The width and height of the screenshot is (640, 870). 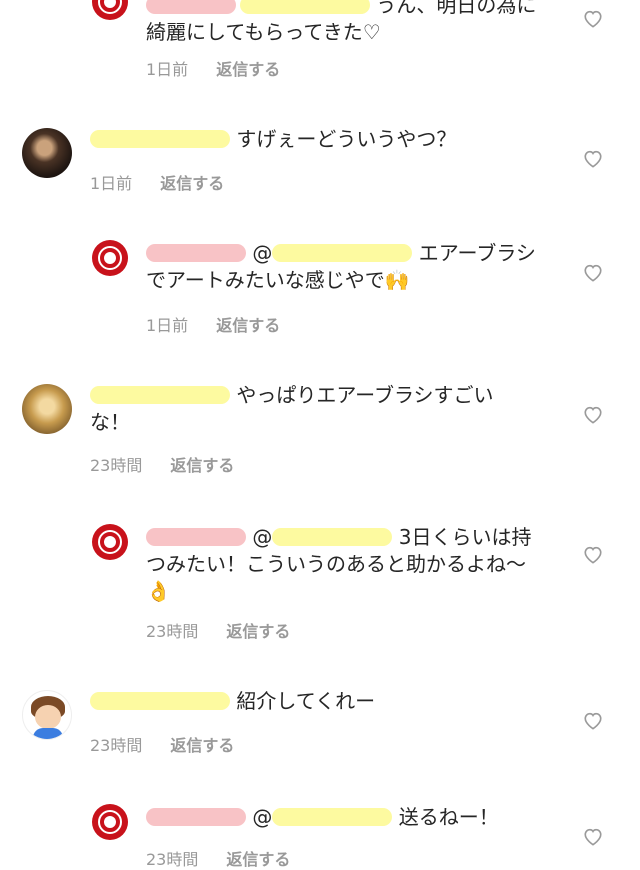 What do you see at coordinates (306, 701) in the screenshot?
I see `comment-body: 紹介してくれー` at bounding box center [306, 701].